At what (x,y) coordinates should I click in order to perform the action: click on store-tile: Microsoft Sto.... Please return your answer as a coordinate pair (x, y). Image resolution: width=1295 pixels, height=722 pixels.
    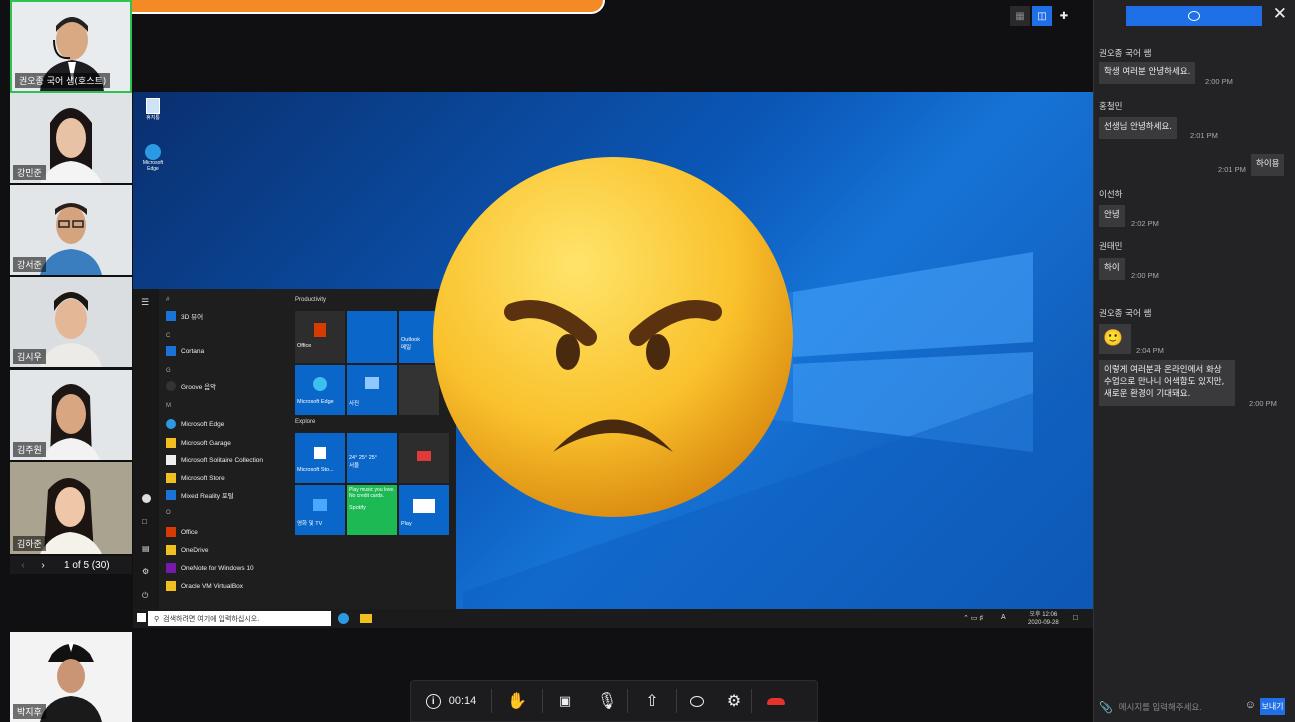
    Looking at the image, I should click on (320, 458).